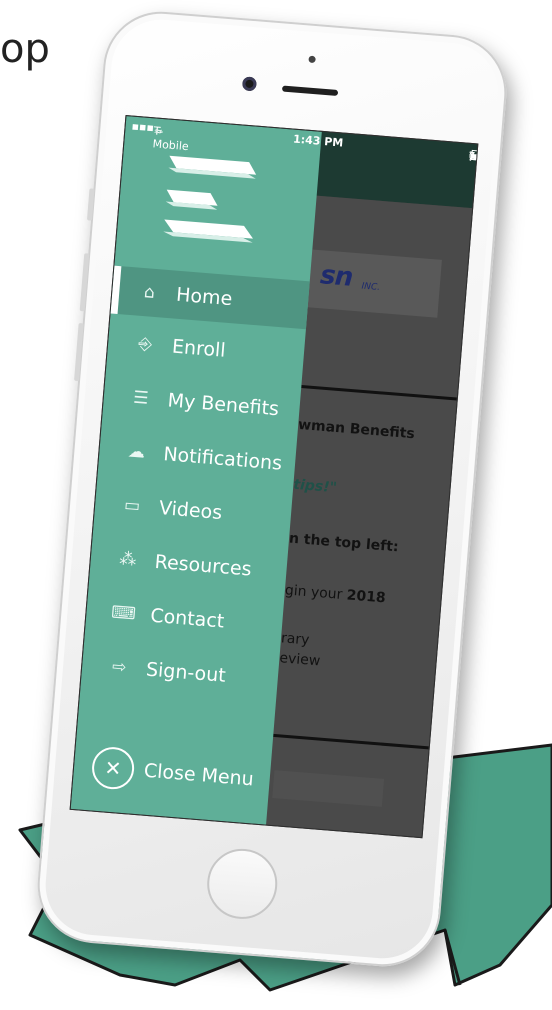 This screenshot has height=1010, width=552. I want to click on sign-out-icon: ⇨, so click(119, 667).